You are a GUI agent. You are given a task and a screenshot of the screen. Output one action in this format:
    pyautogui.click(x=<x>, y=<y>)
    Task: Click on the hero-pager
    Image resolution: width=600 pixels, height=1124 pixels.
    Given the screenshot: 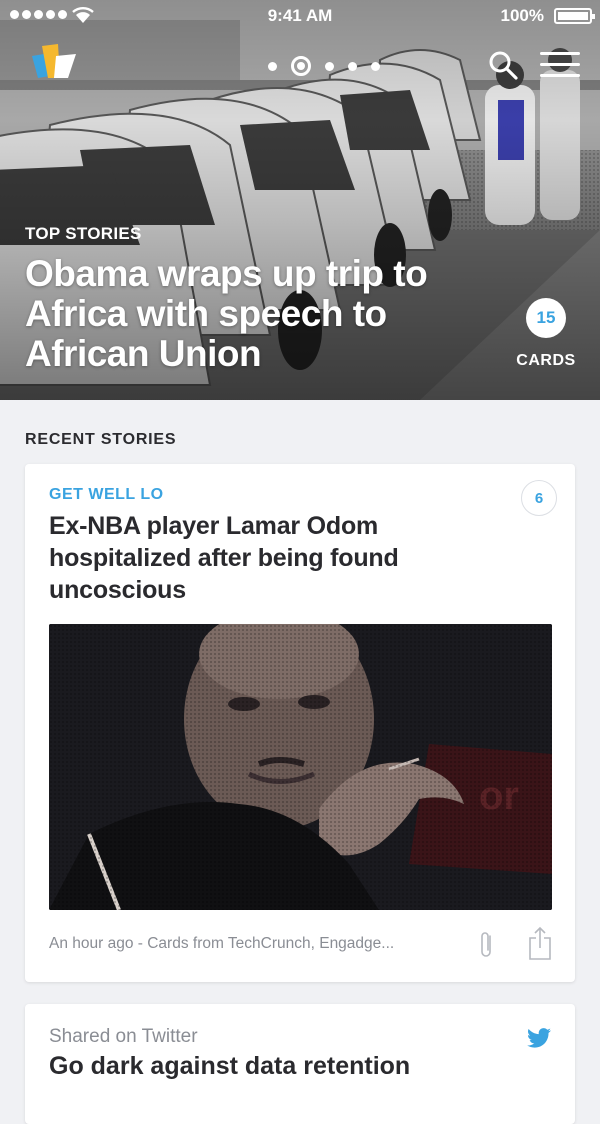 What is the action you would take?
    pyautogui.click(x=324, y=66)
    